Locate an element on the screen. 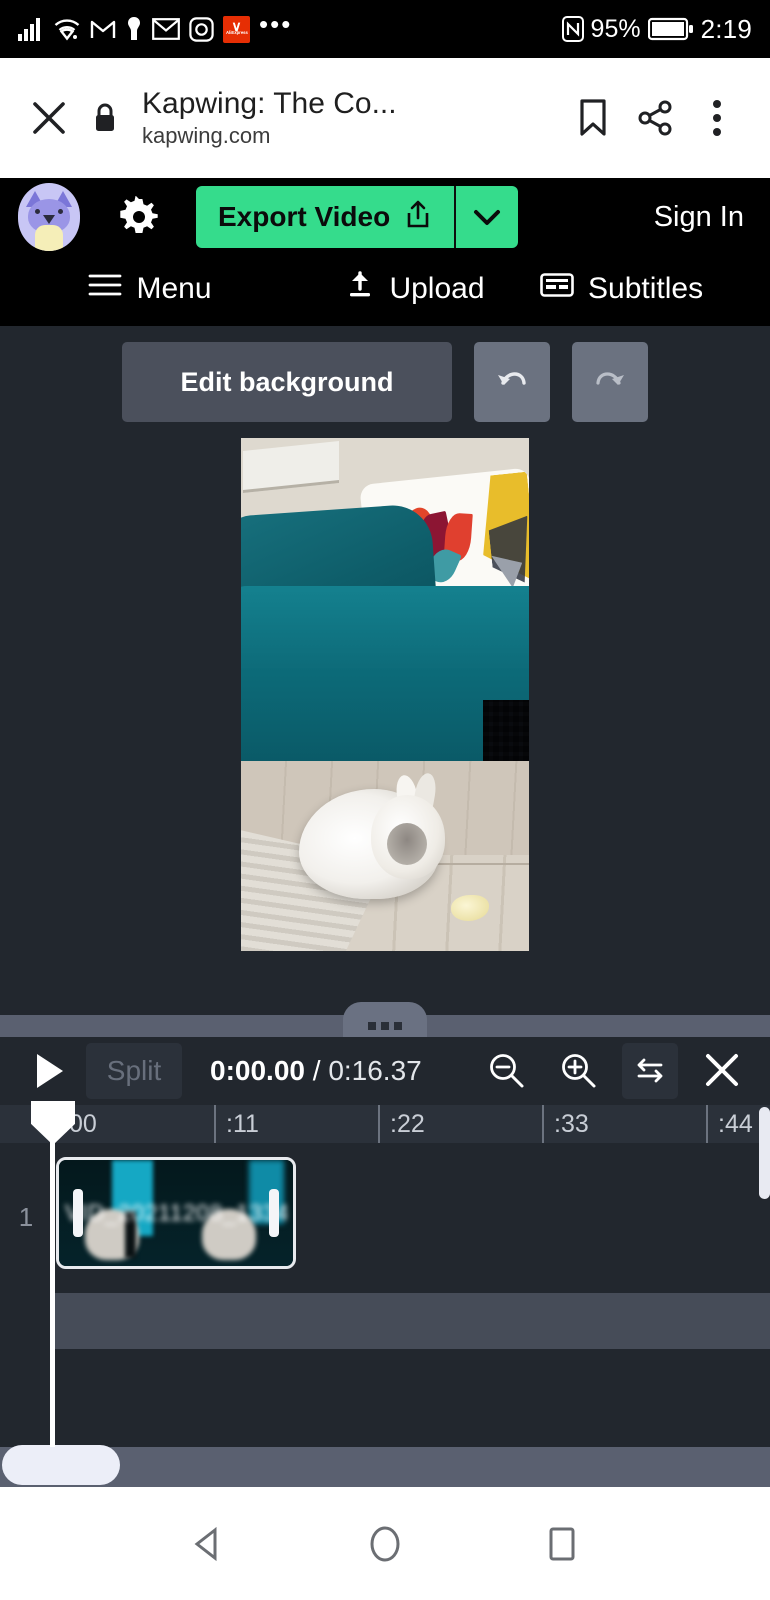  ruler-tick: :11 is located at coordinates (236, 1124).